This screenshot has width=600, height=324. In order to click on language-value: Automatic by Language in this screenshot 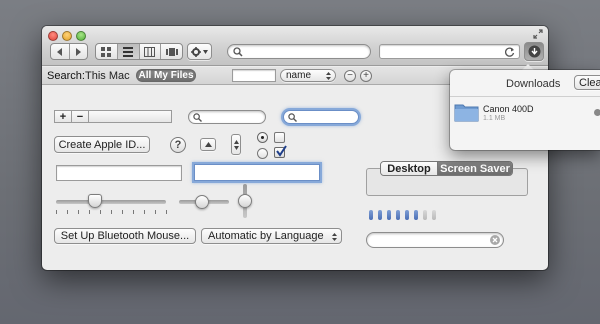, I will do `click(266, 236)`.